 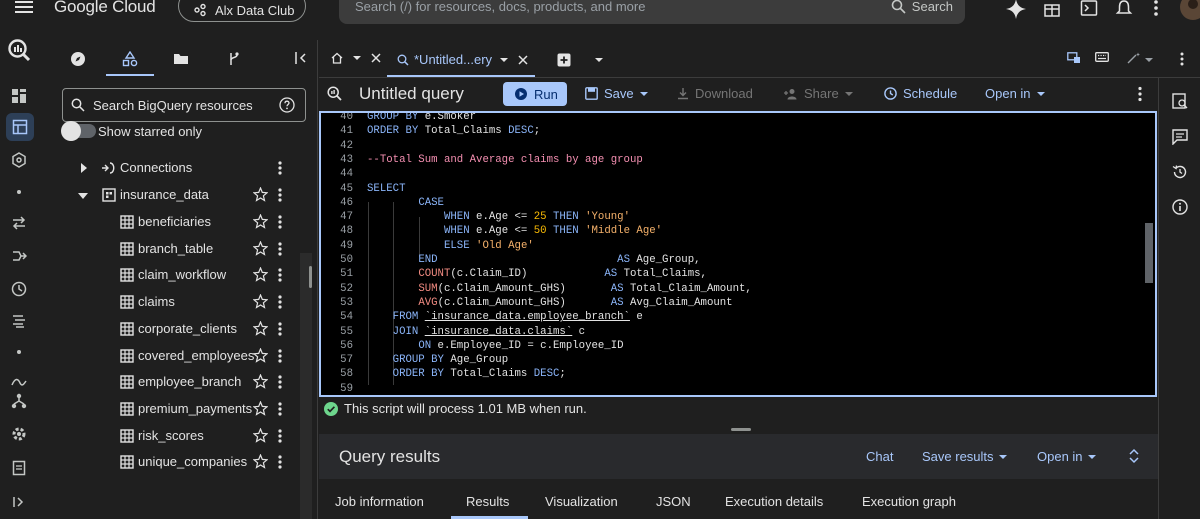 I want to click on editor-scrollbar-thumb, so click(x=1149, y=253).